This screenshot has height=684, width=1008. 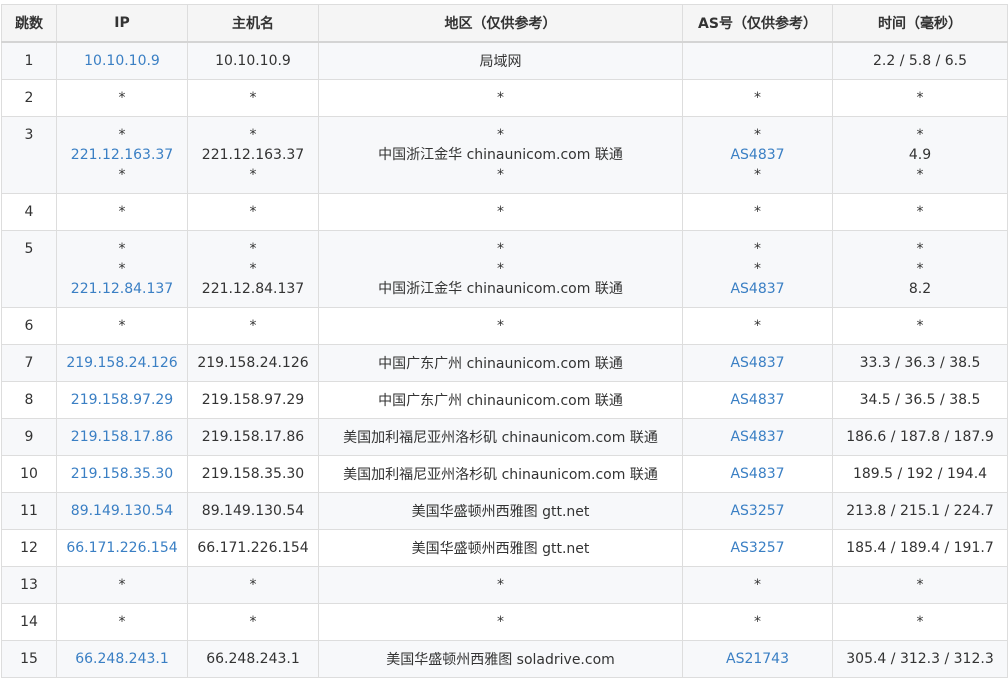 I want to click on cell-as-number: * * AS4837, so click(x=757, y=268).